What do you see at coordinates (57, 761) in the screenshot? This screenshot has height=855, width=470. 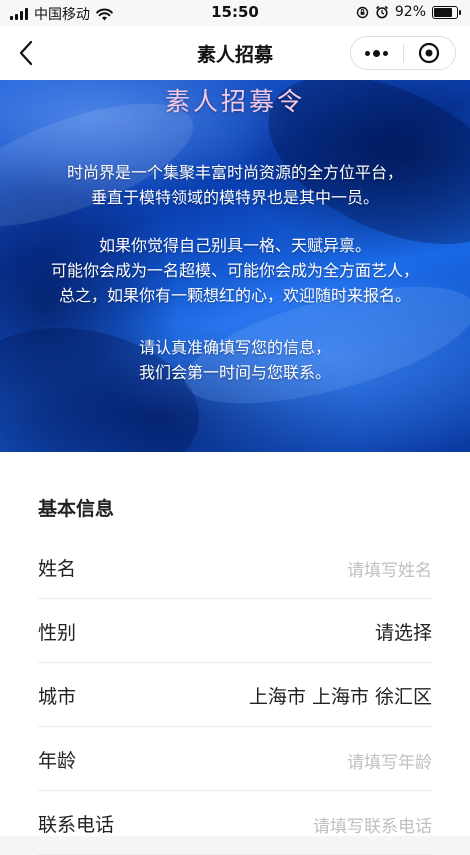 I see `age-label: 年龄` at bounding box center [57, 761].